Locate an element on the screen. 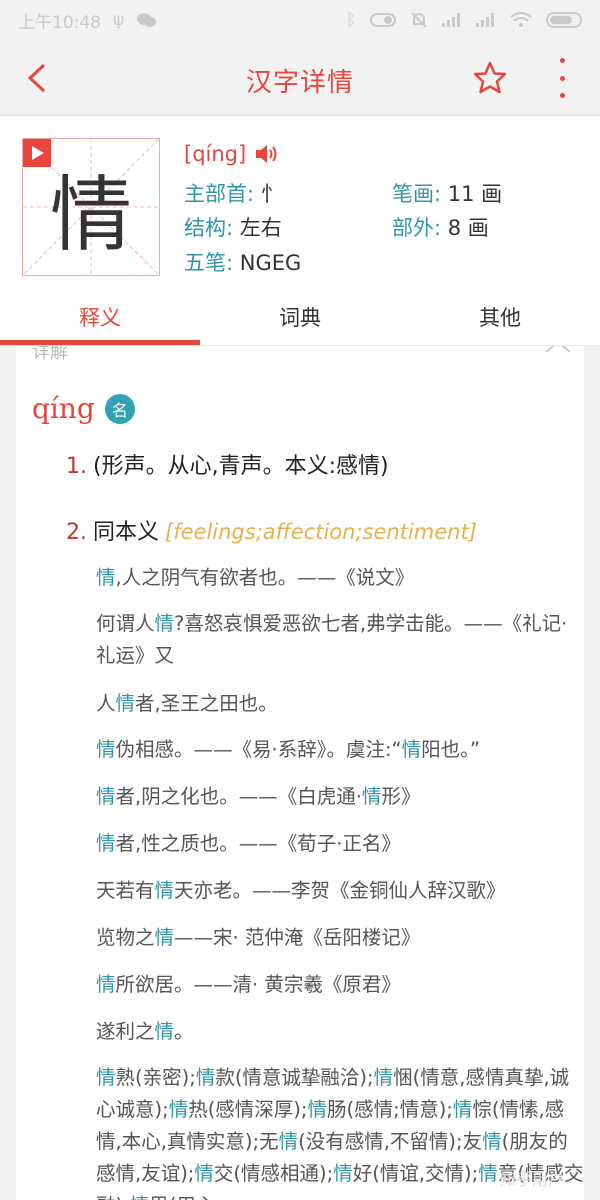 This screenshot has height=1200, width=600. outer-strokes-label: 部外: is located at coordinates (417, 228).